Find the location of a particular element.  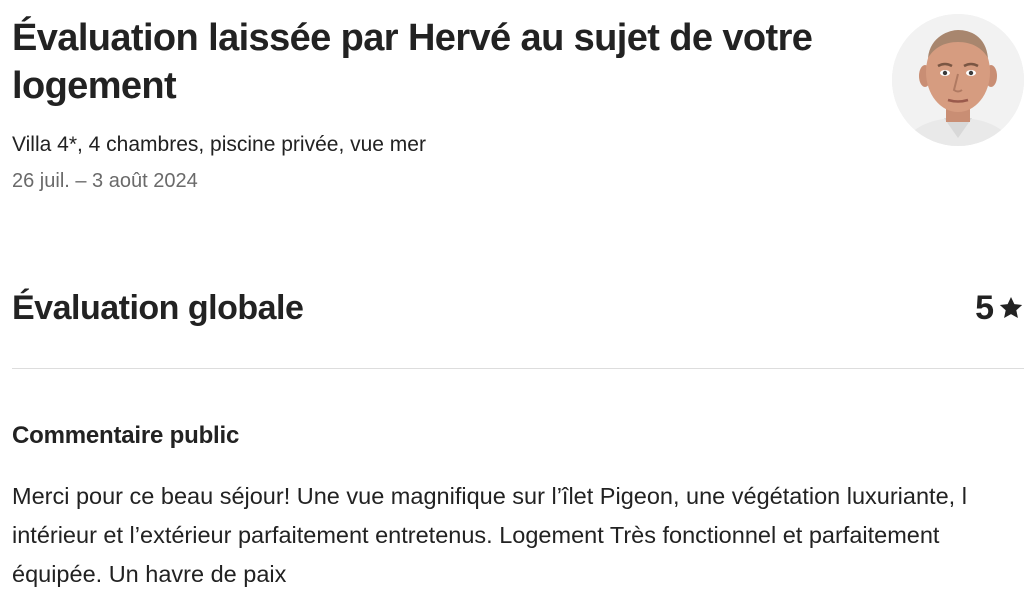

overall-rating: 5 is located at coordinates (999, 308).